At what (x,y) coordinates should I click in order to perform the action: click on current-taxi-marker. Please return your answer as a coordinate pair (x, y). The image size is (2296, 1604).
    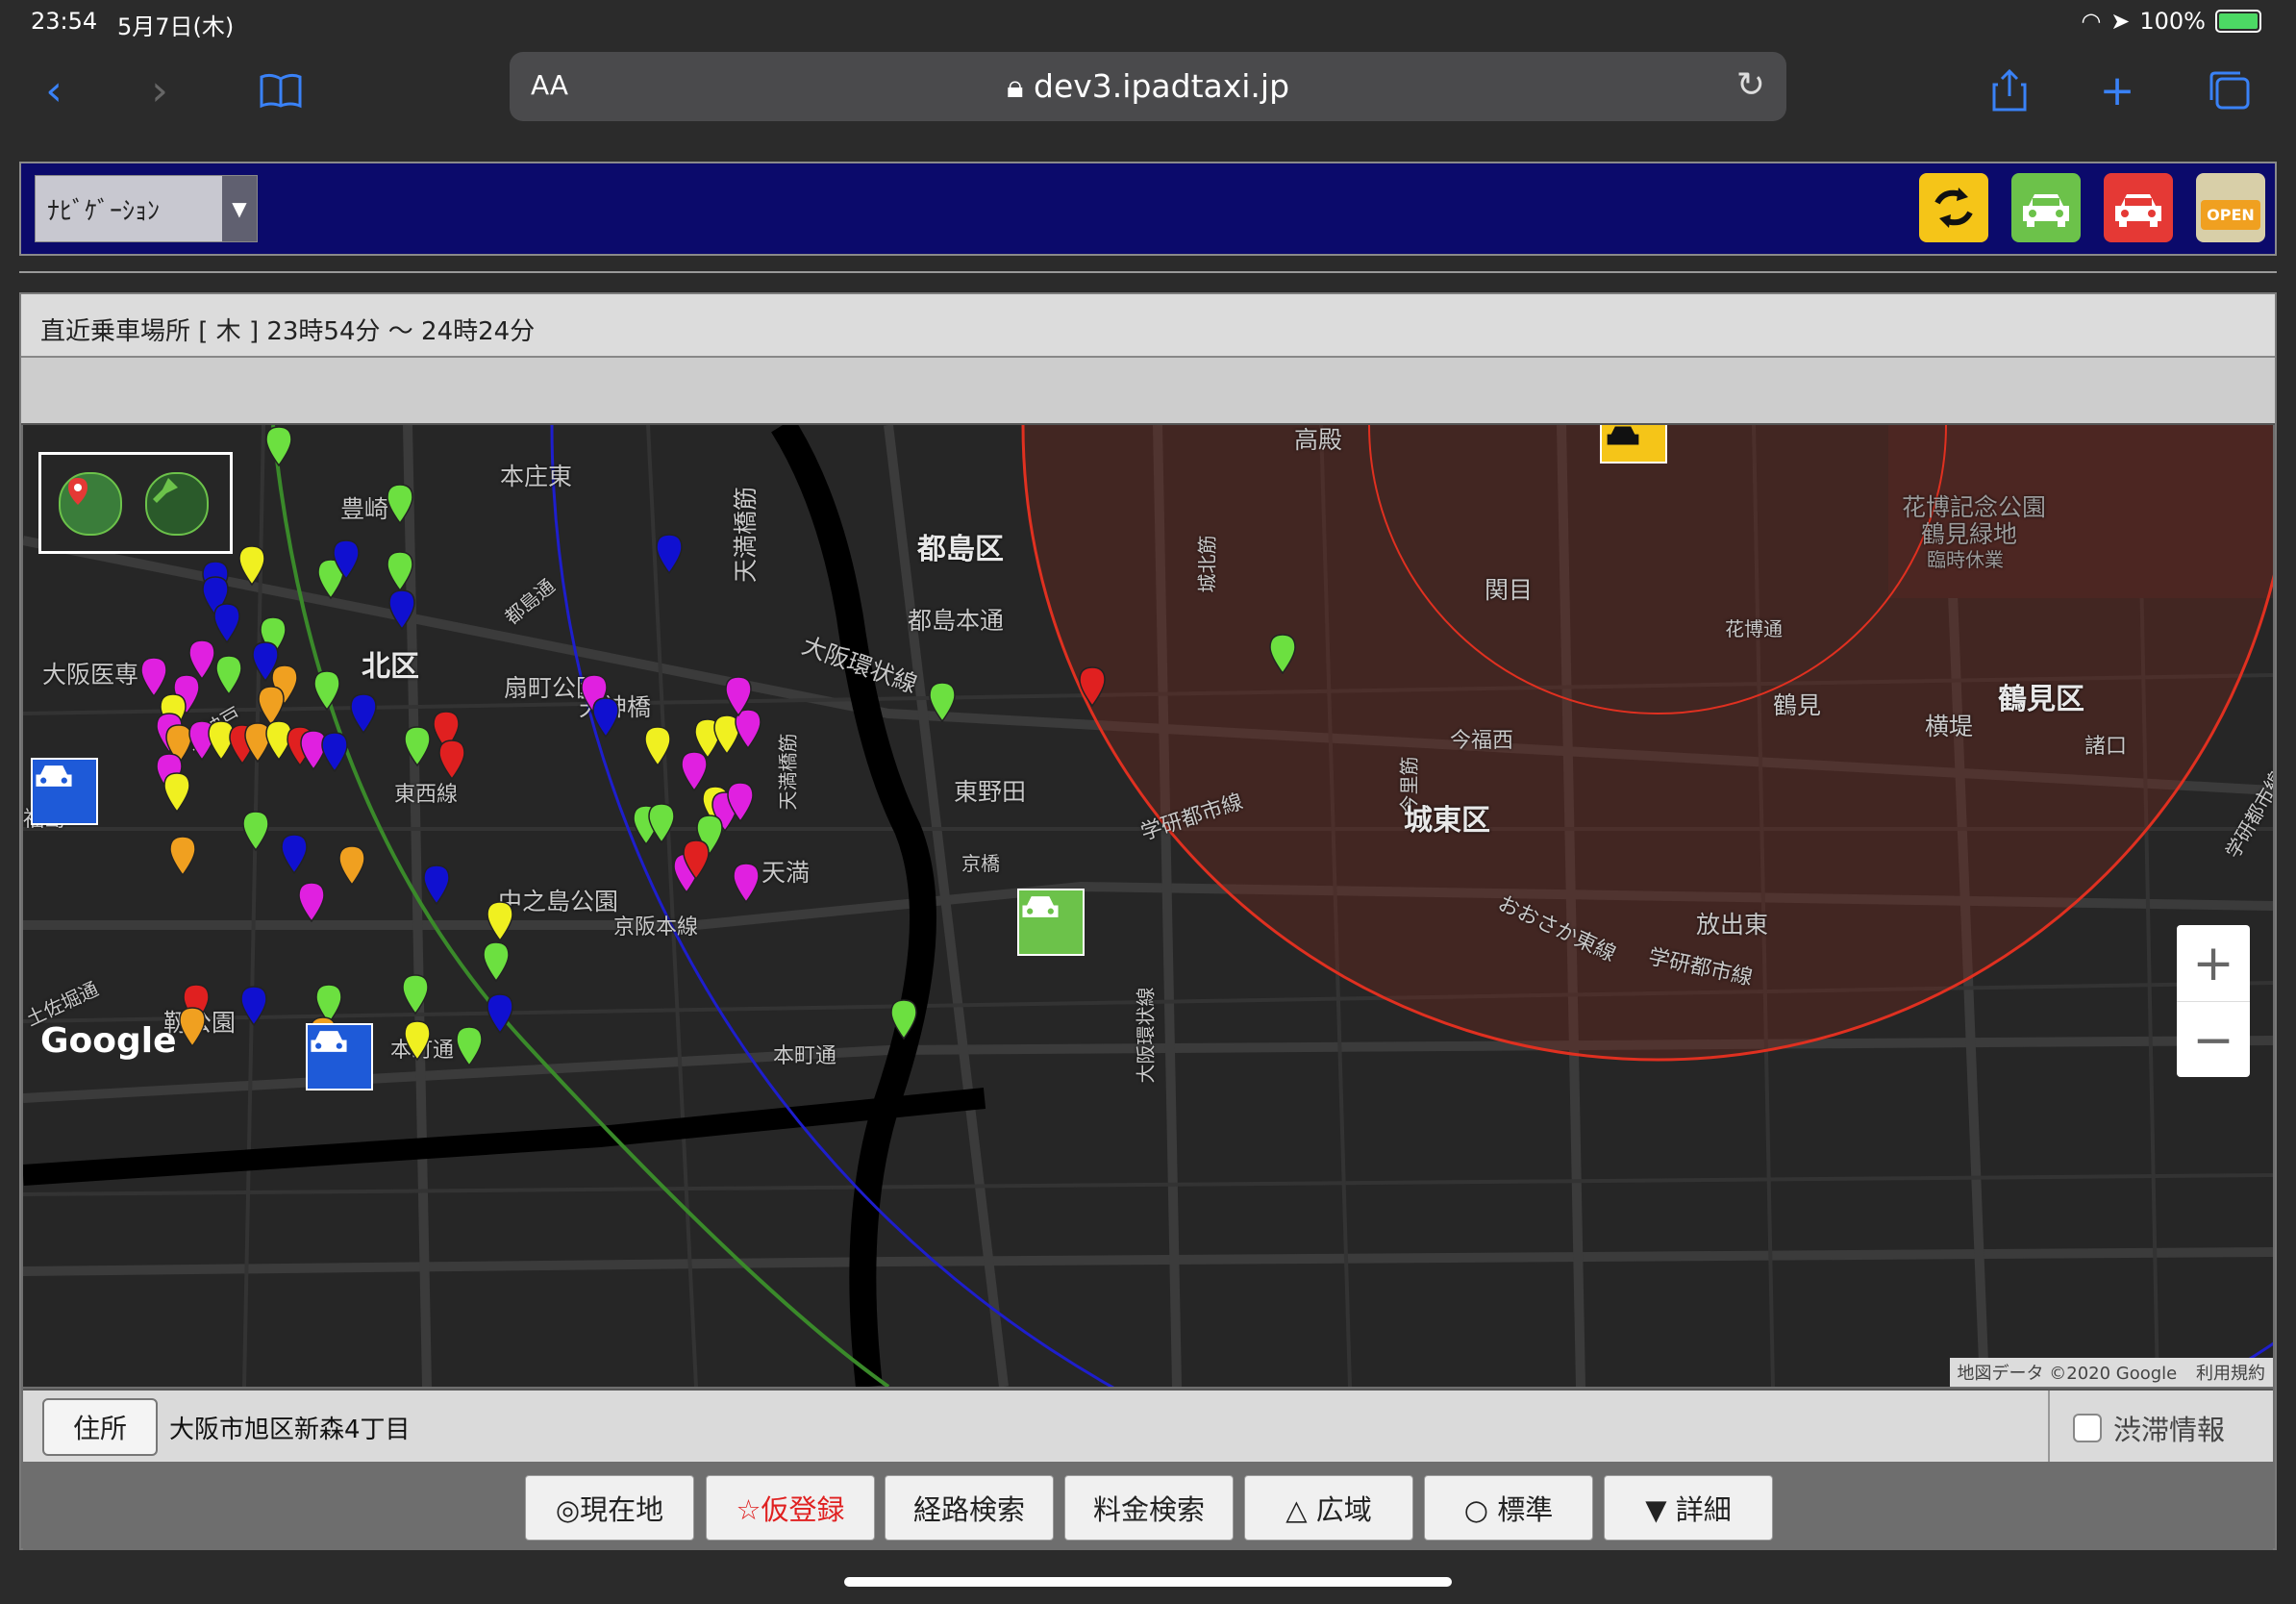
    Looking at the image, I should click on (1051, 922).